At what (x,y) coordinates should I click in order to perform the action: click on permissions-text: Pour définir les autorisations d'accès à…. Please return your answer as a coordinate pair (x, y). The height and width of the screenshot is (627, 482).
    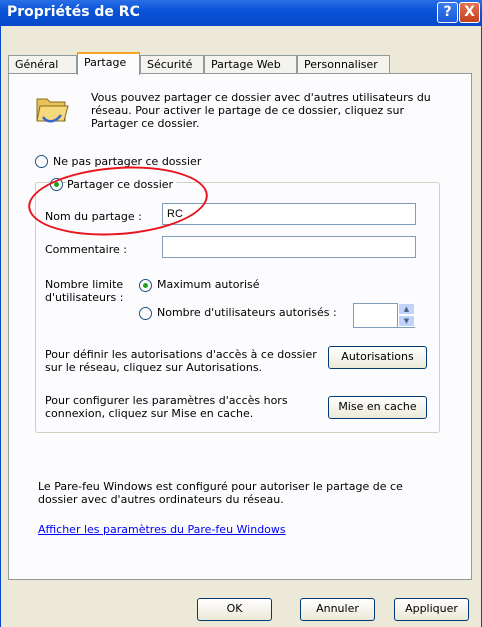
    Looking at the image, I should click on (181, 361).